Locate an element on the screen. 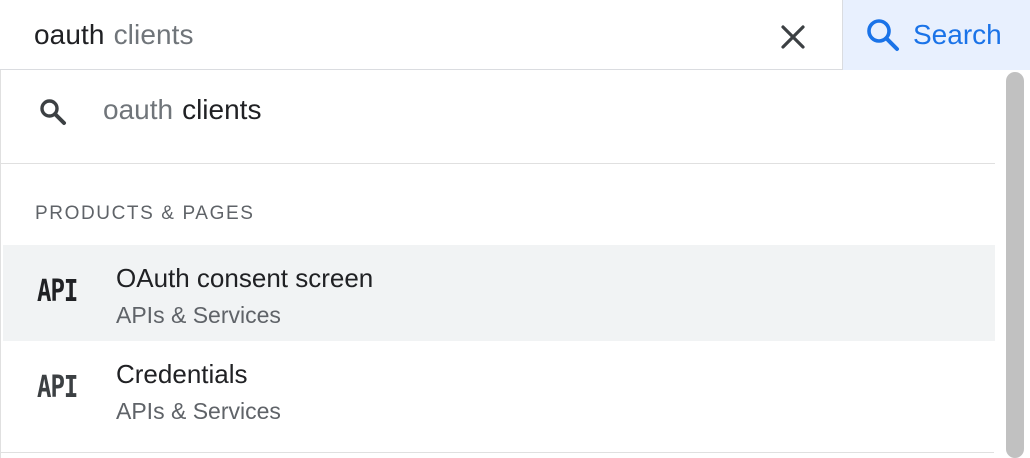 The width and height of the screenshot is (1030, 458). scrollbar-thumb is located at coordinates (1015, 265).